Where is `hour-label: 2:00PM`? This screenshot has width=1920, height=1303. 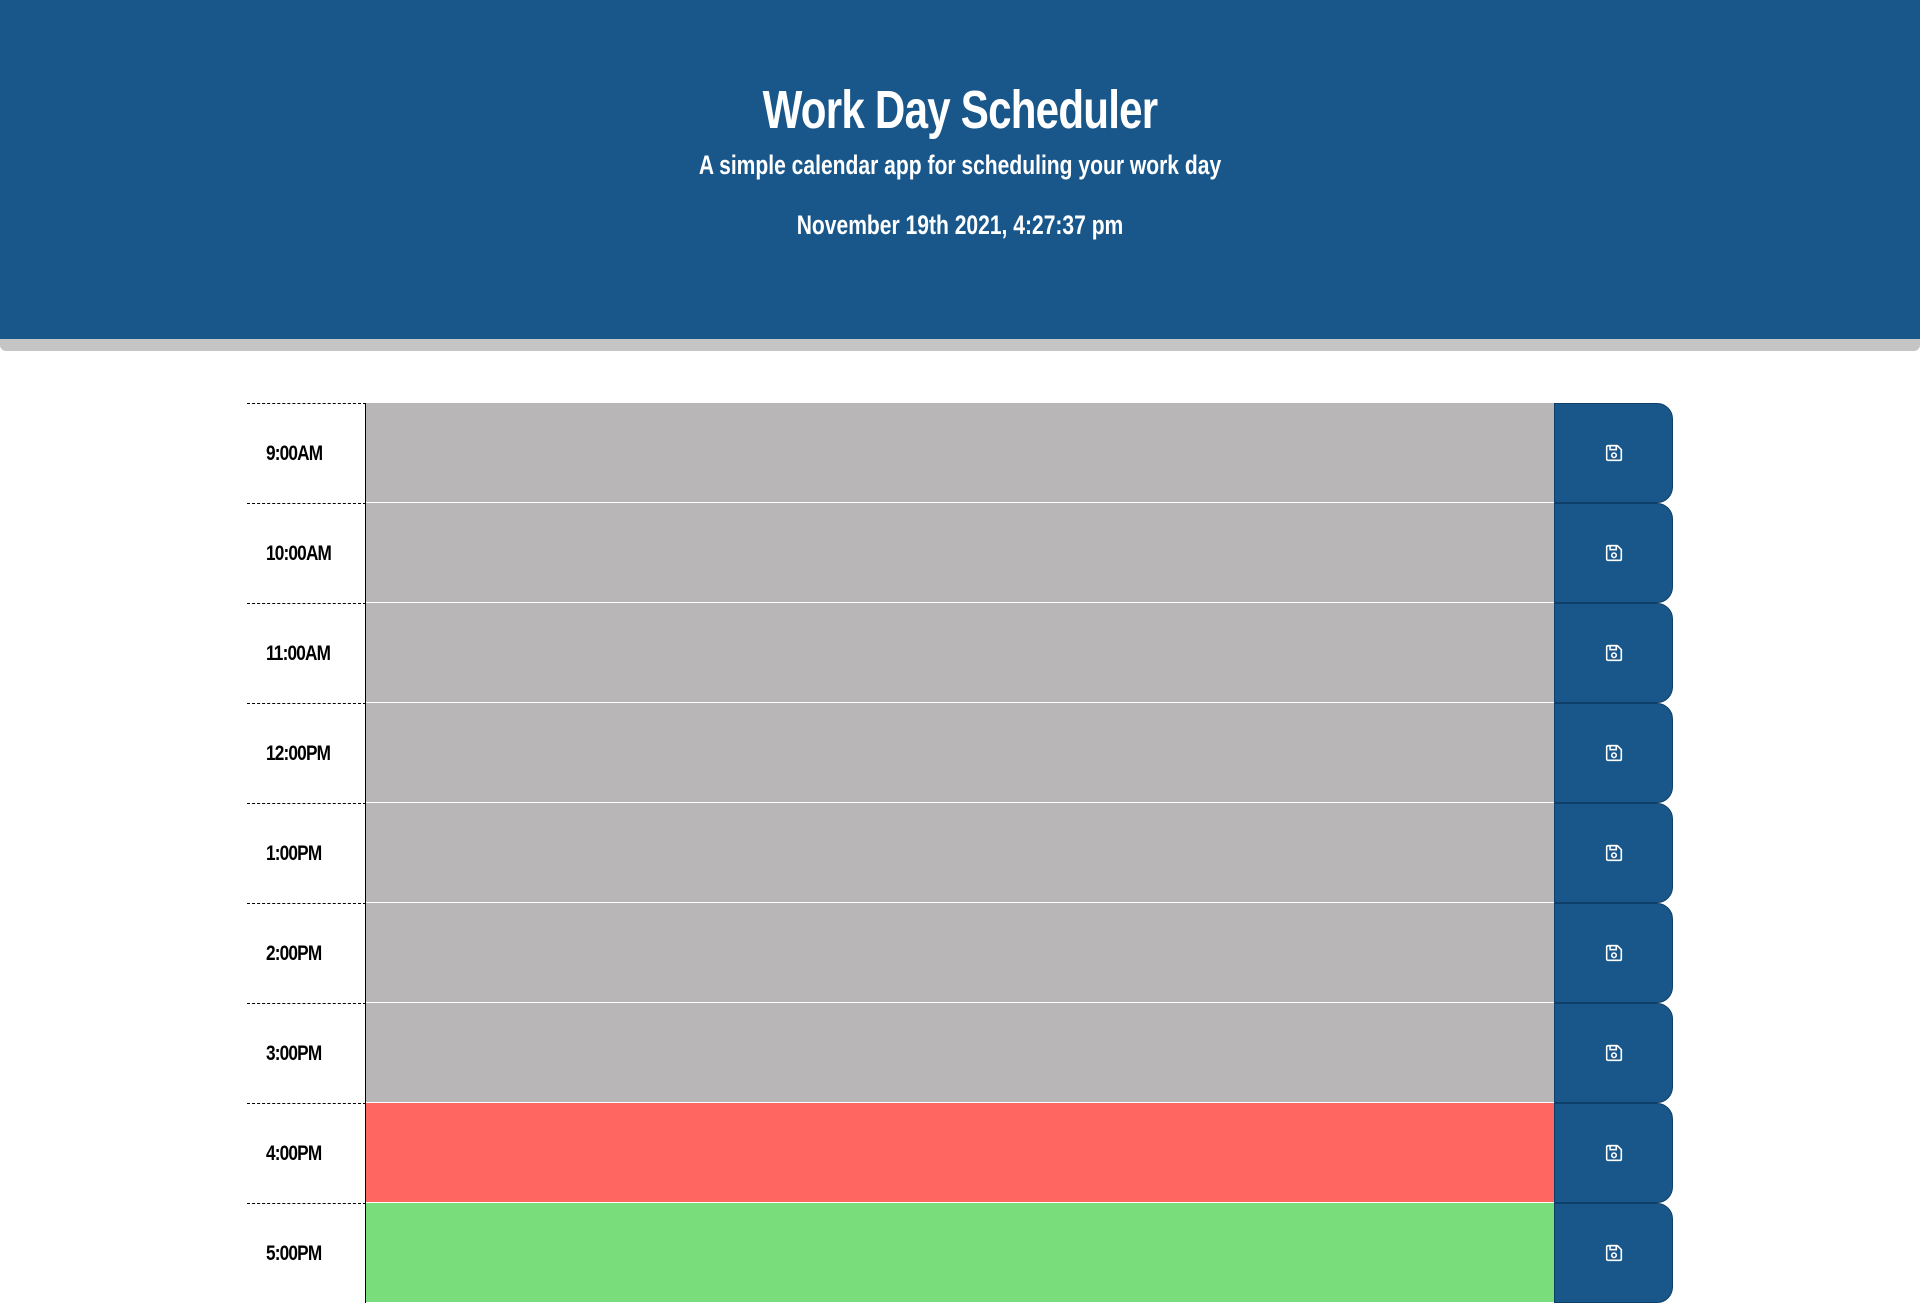
hour-label: 2:00PM is located at coordinates (306, 953).